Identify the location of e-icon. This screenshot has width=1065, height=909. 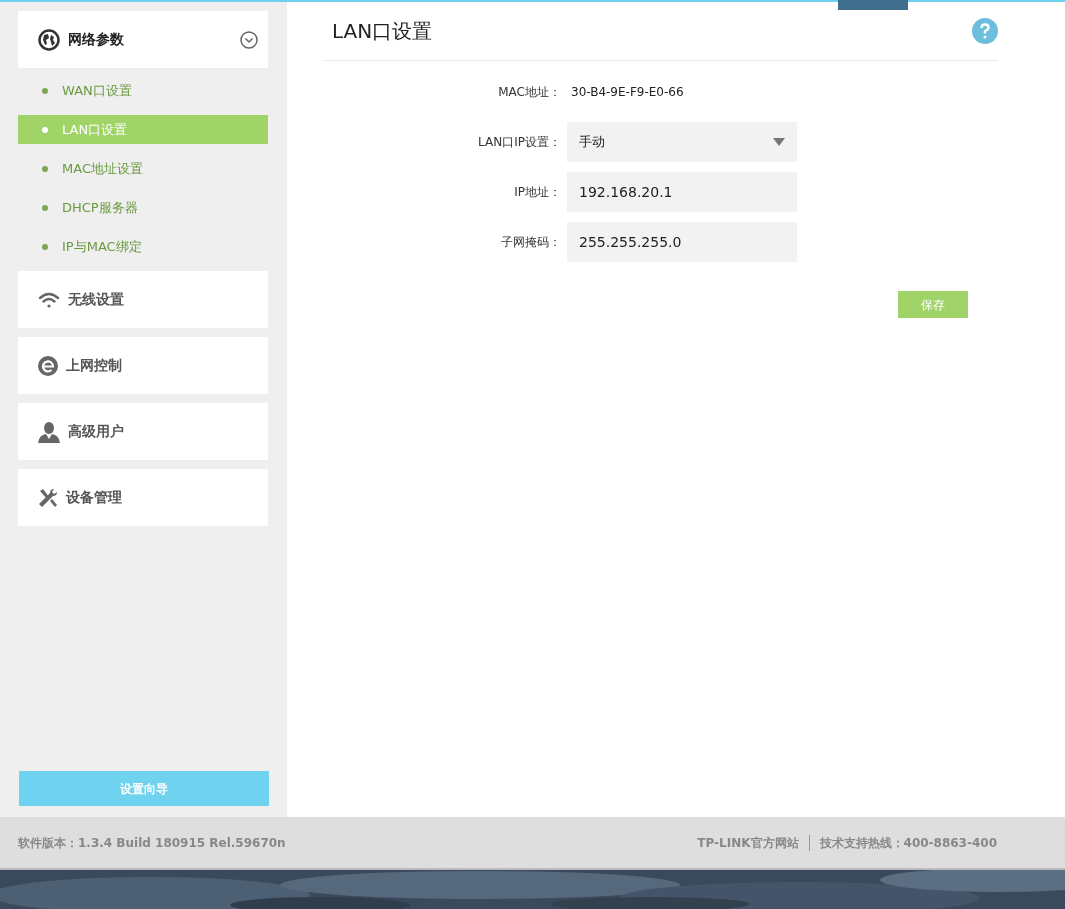
(48, 365).